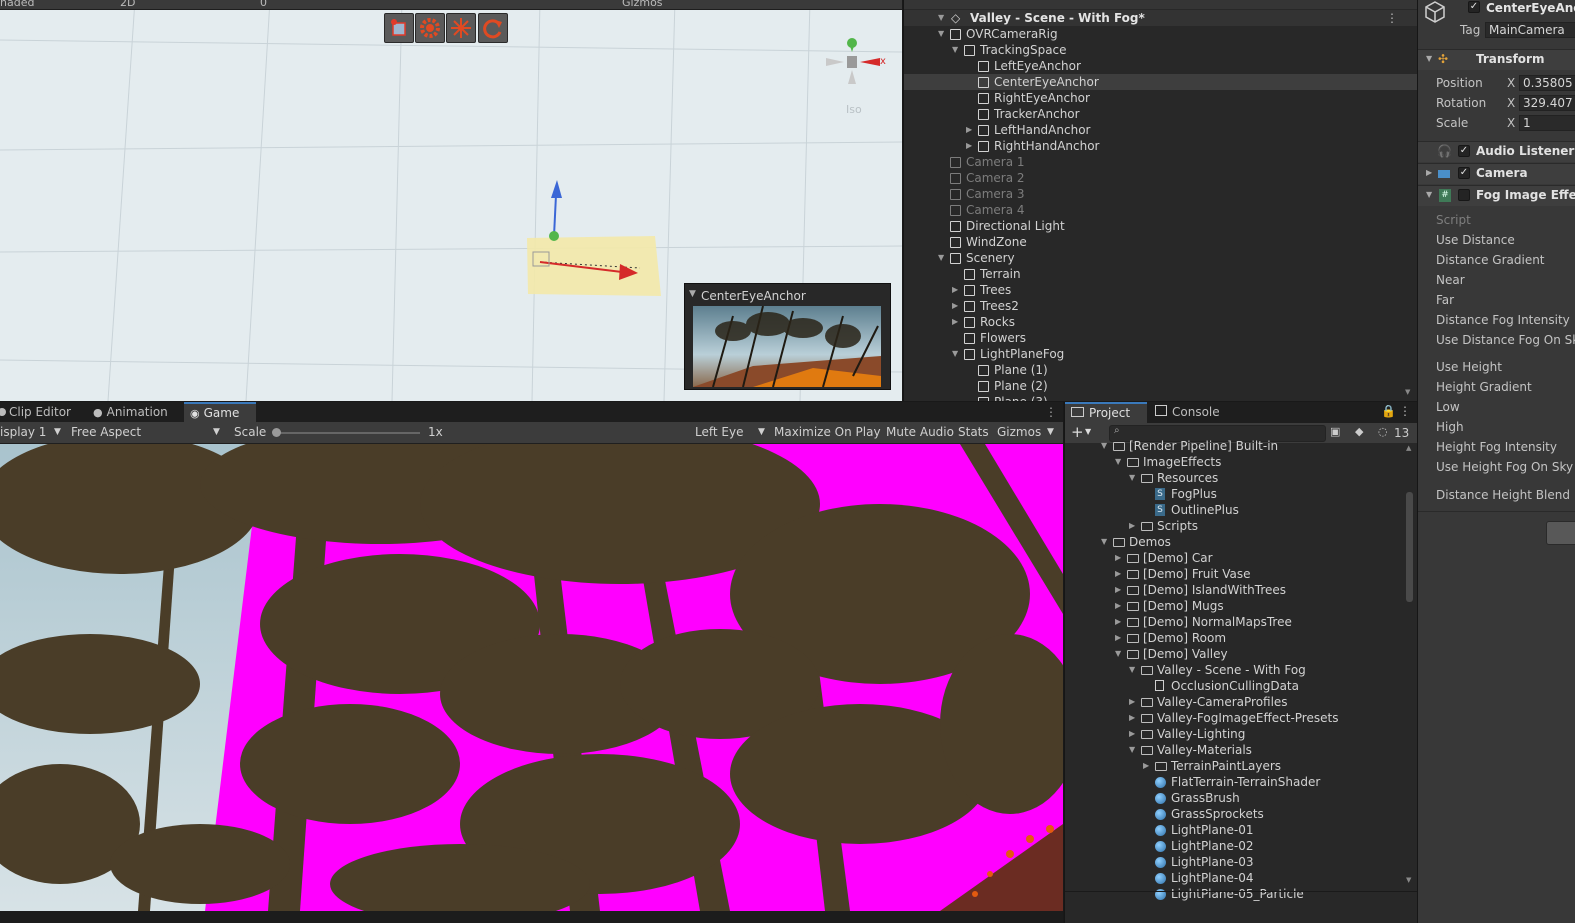 The height and width of the screenshot is (923, 1575). Describe the element at coordinates (1496, 151) in the screenshot. I see `audio-listener-header: 🎧 ✓ Audio Listener` at that location.